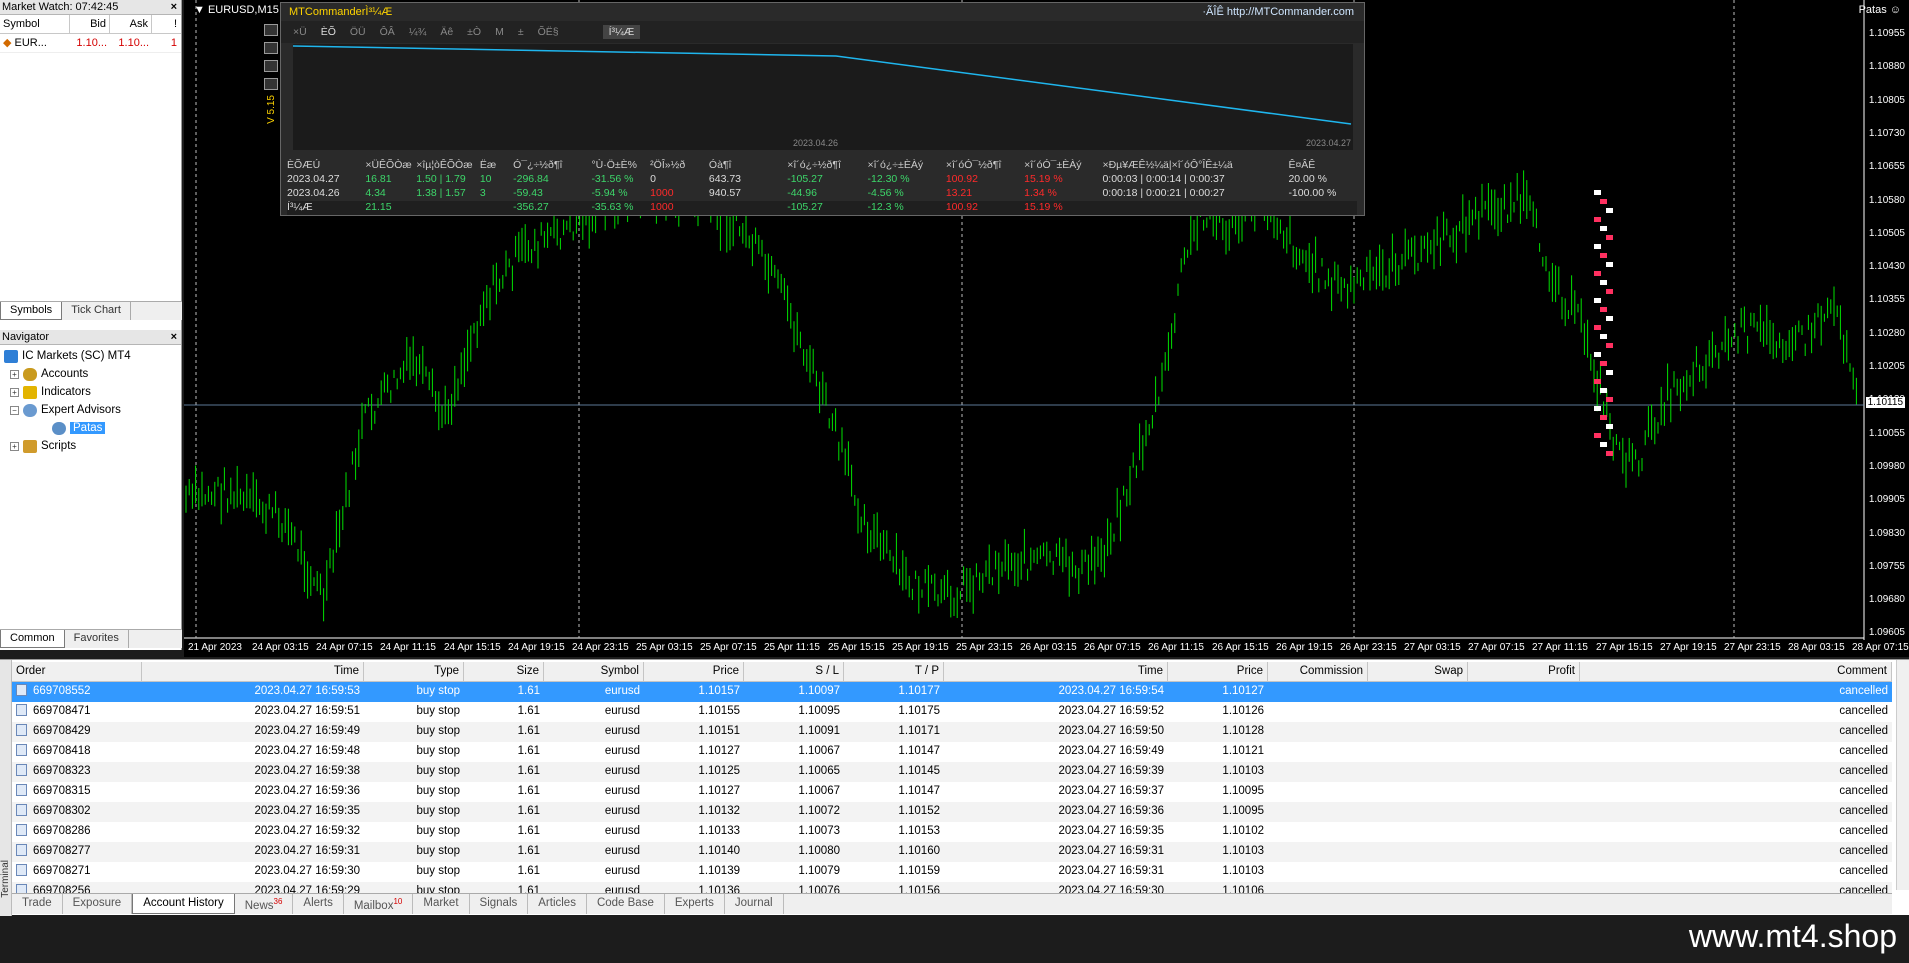  I want to click on column-header: S / L, so click(794, 671).